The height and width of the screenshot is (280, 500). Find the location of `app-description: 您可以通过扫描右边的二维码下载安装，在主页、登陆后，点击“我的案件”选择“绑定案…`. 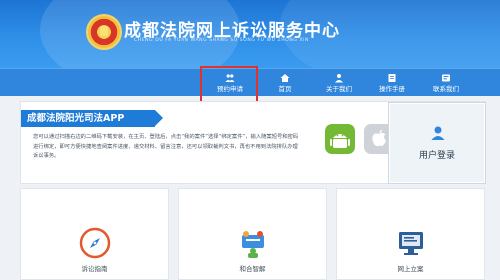

app-description: 您可以通过扫描右边的二维码下载安装，在主页、登陆后，点击“我的案件”选择“绑定案… is located at coordinates (166, 146).